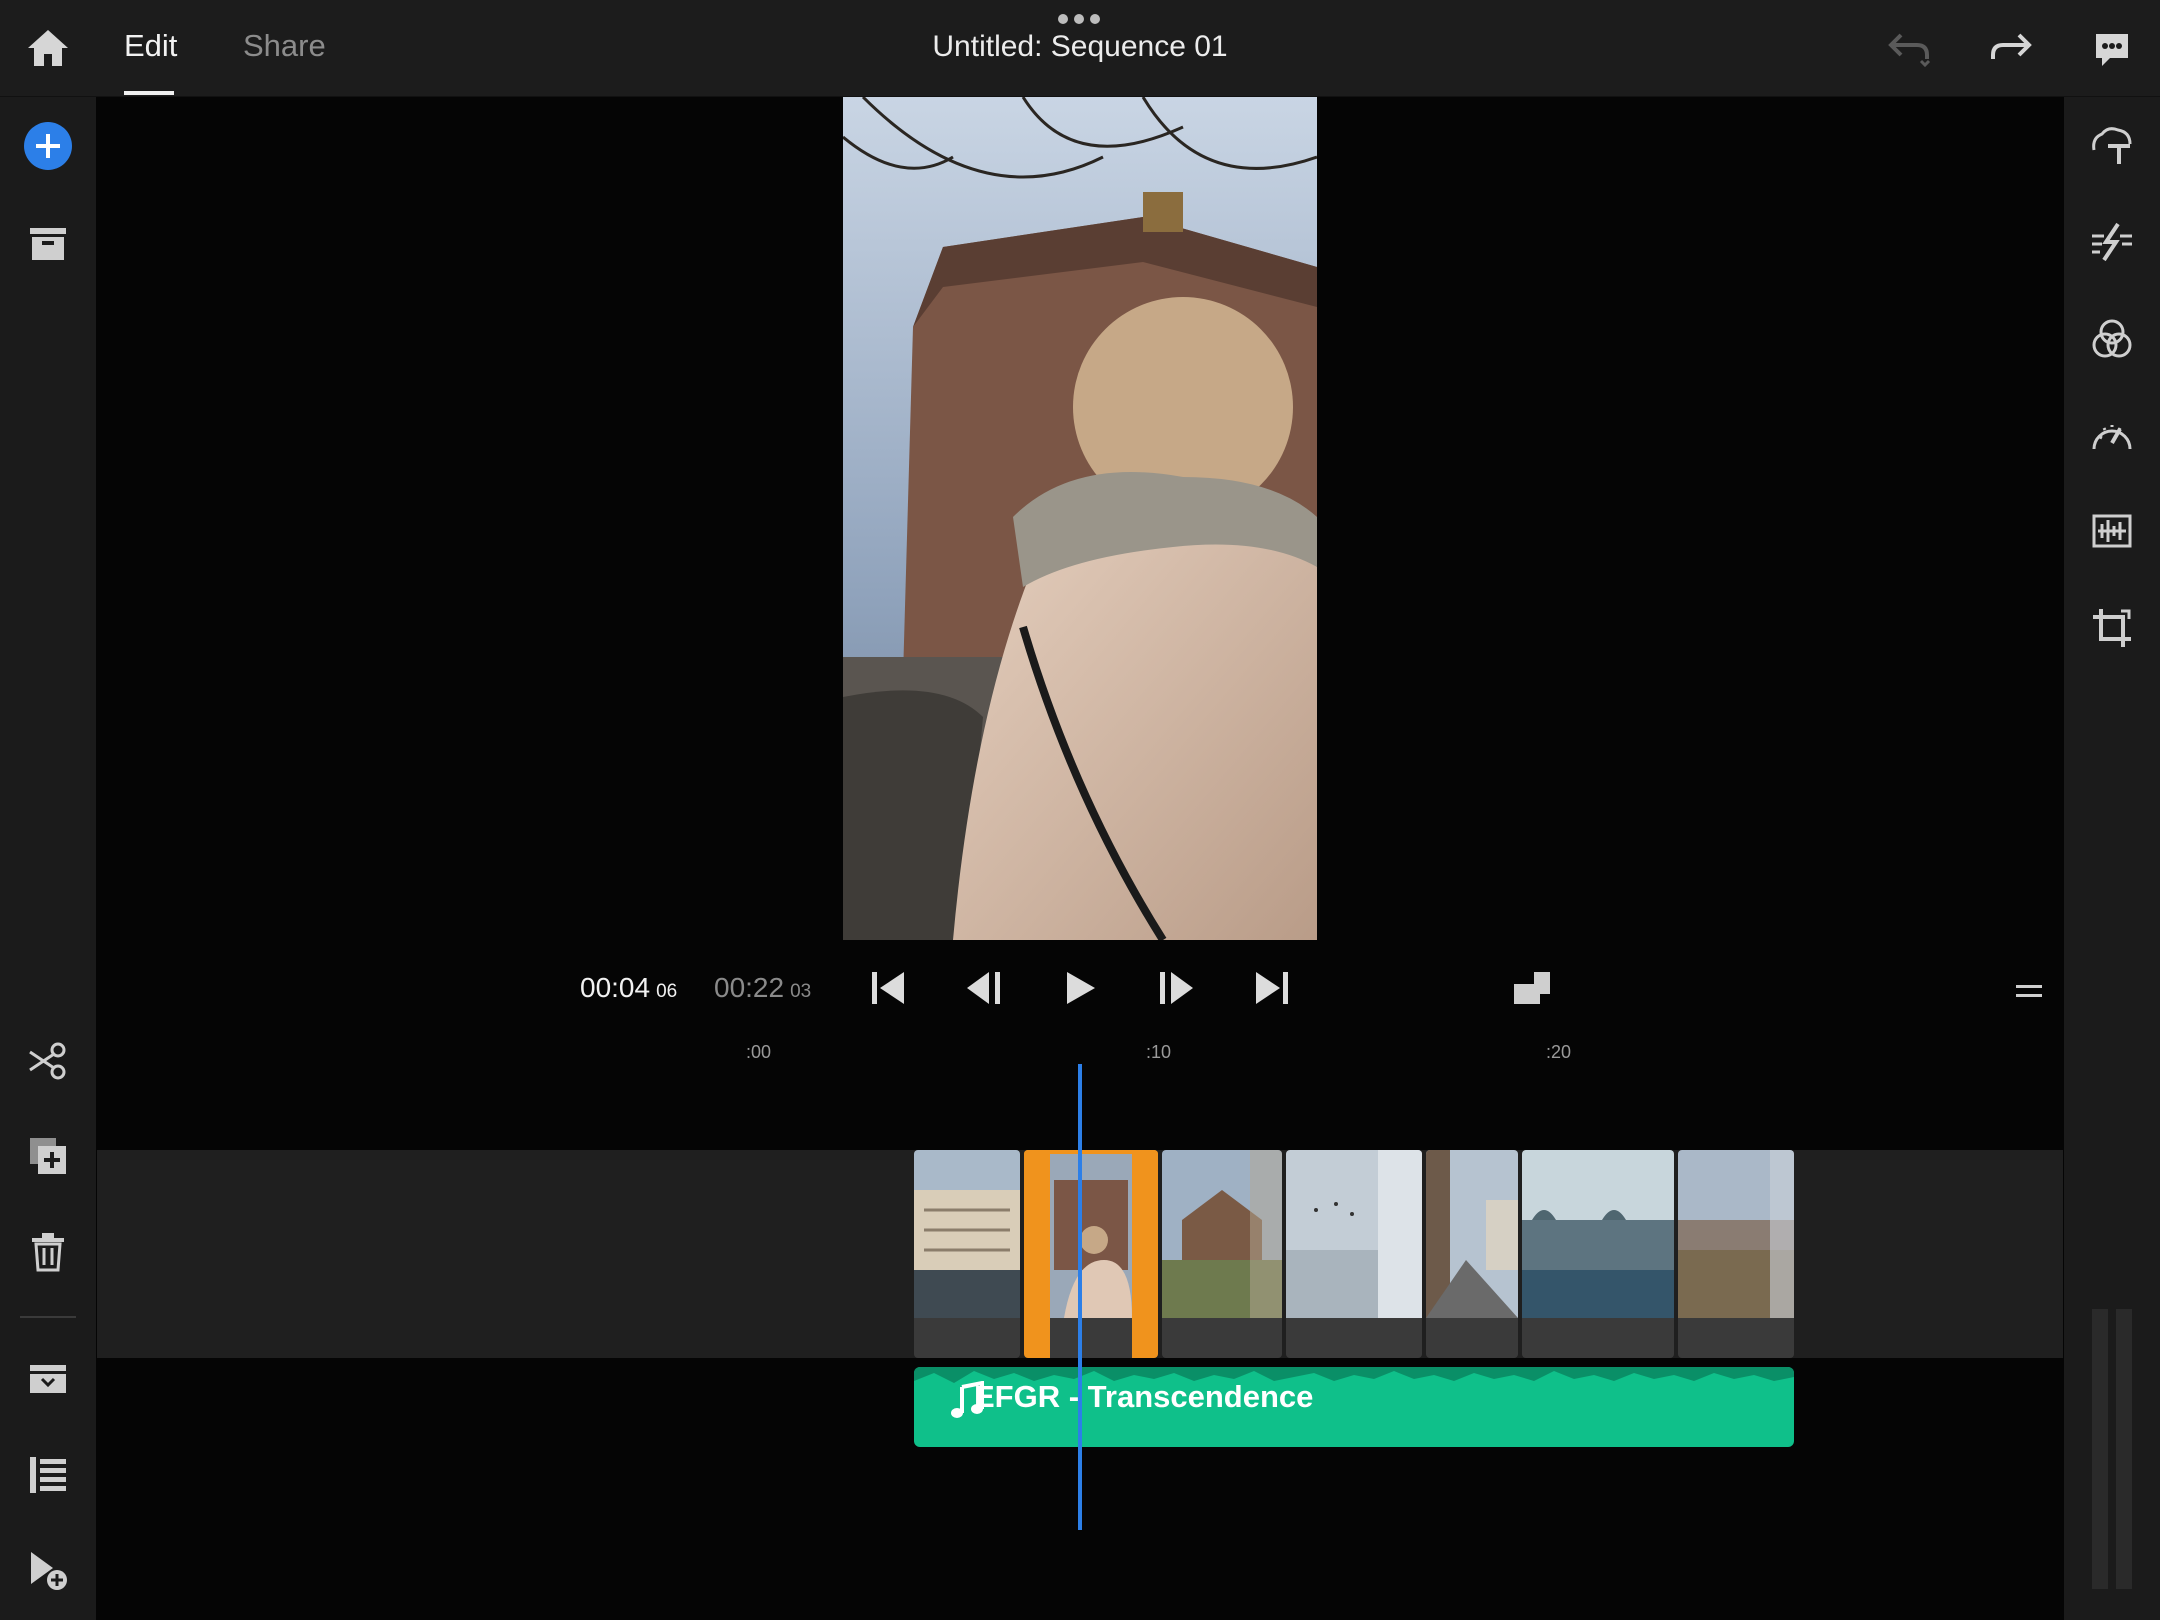 The image size is (2160, 1620). What do you see at coordinates (801, 991) in the screenshot?
I see `total-time-frames: 03` at bounding box center [801, 991].